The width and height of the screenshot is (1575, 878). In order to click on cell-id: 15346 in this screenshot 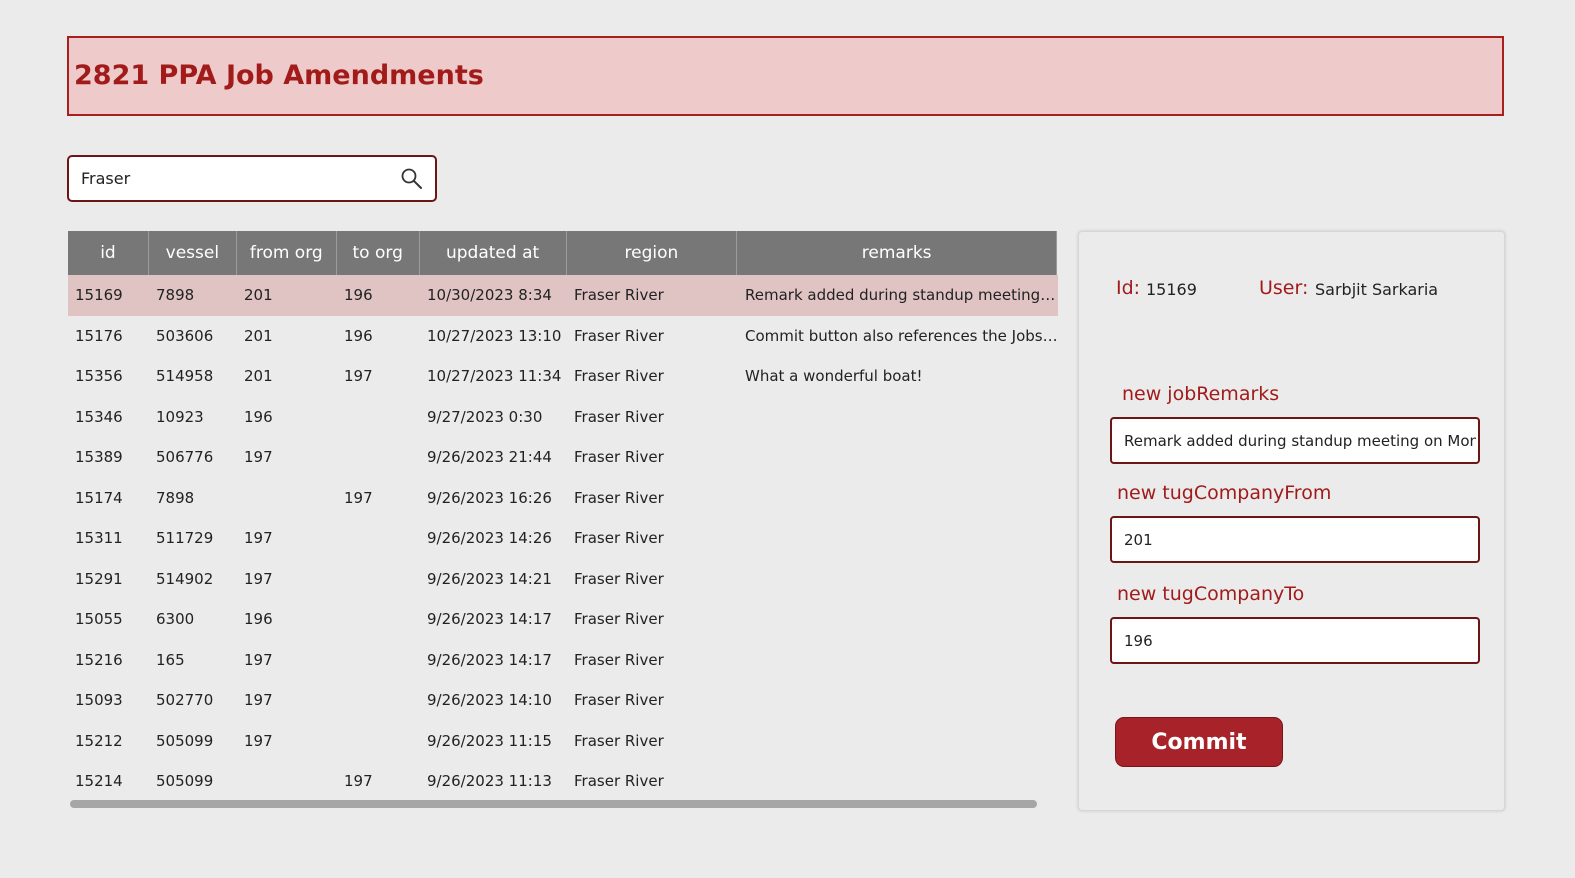, I will do `click(99, 416)`.